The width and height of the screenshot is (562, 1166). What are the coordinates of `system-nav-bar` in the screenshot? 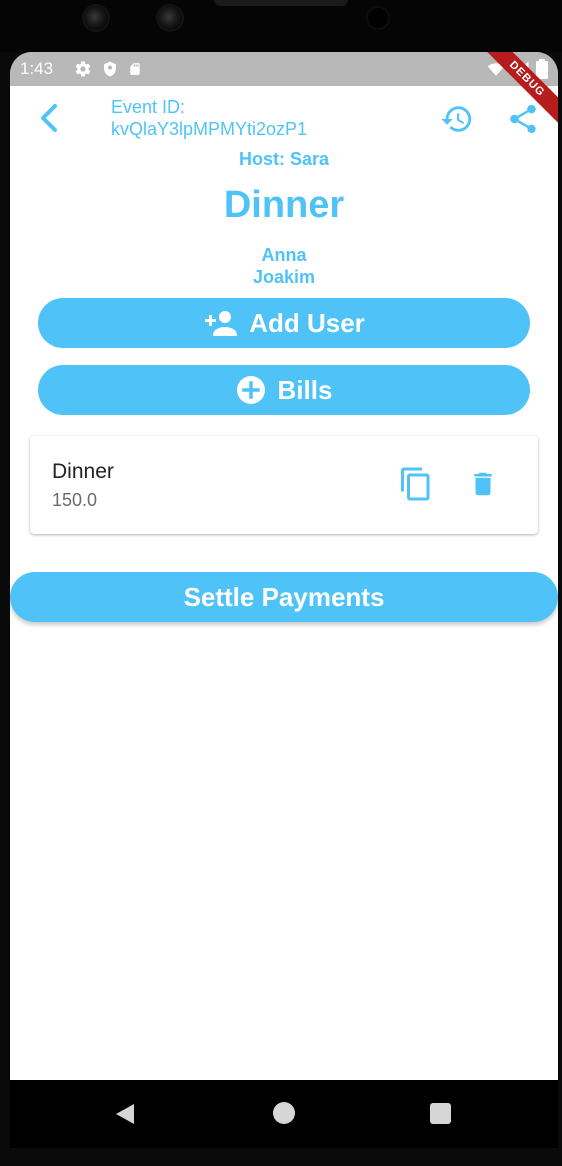 It's located at (284, 1114).